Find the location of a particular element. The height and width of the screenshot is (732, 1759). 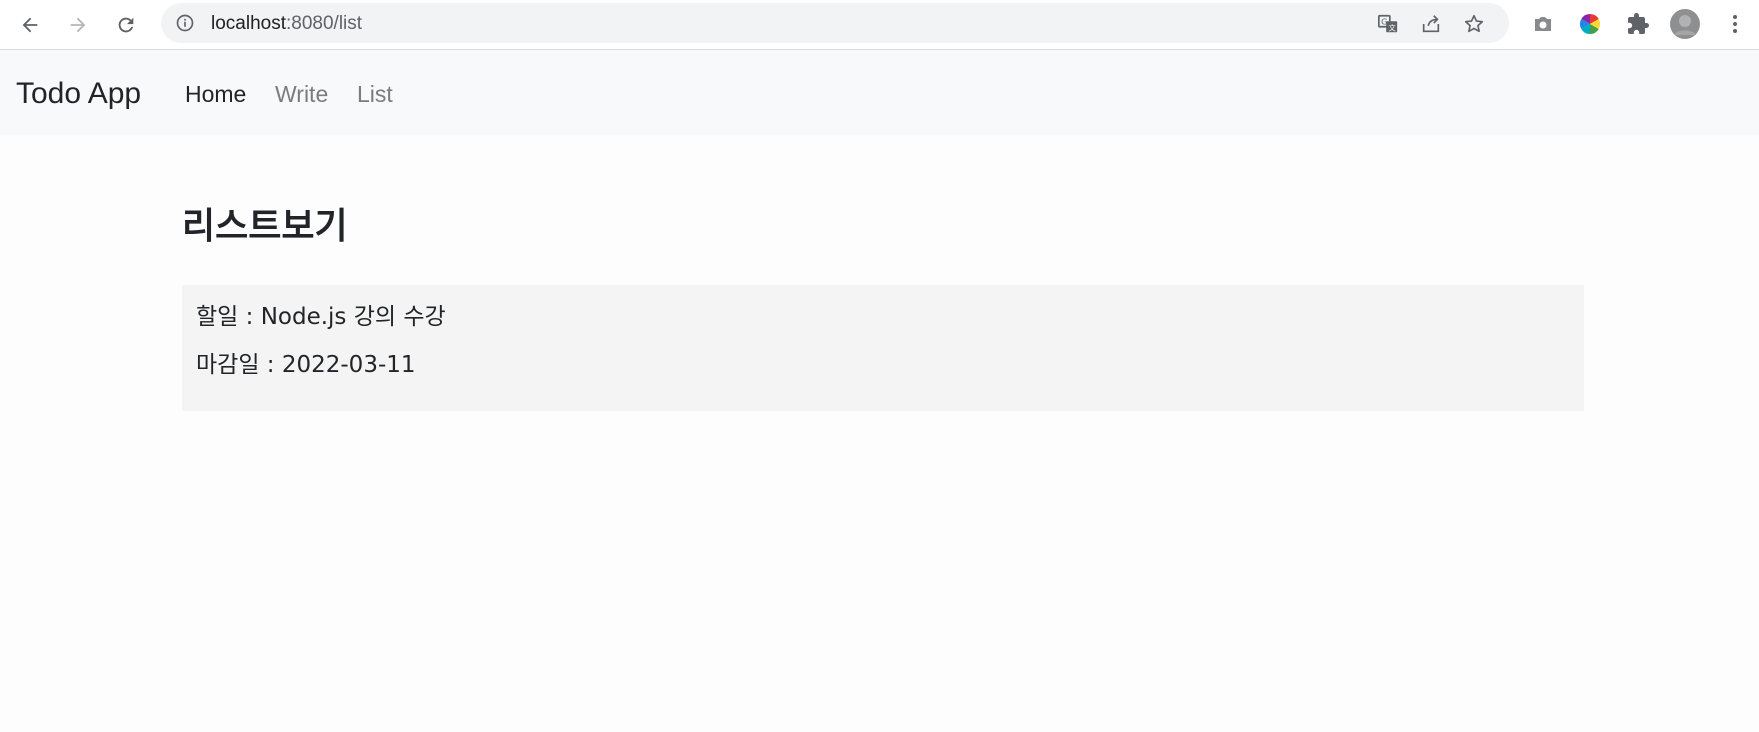

share-icon is located at coordinates (1431, 24).